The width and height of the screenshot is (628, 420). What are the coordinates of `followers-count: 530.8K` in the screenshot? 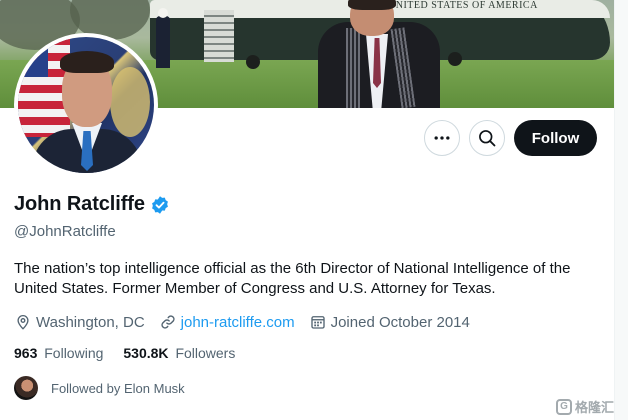 It's located at (146, 353).